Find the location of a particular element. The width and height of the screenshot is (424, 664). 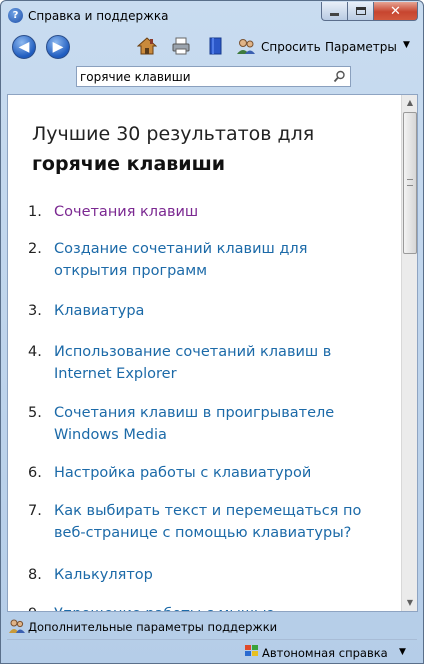

result-link-line: Калькулятор is located at coordinates (103, 575).